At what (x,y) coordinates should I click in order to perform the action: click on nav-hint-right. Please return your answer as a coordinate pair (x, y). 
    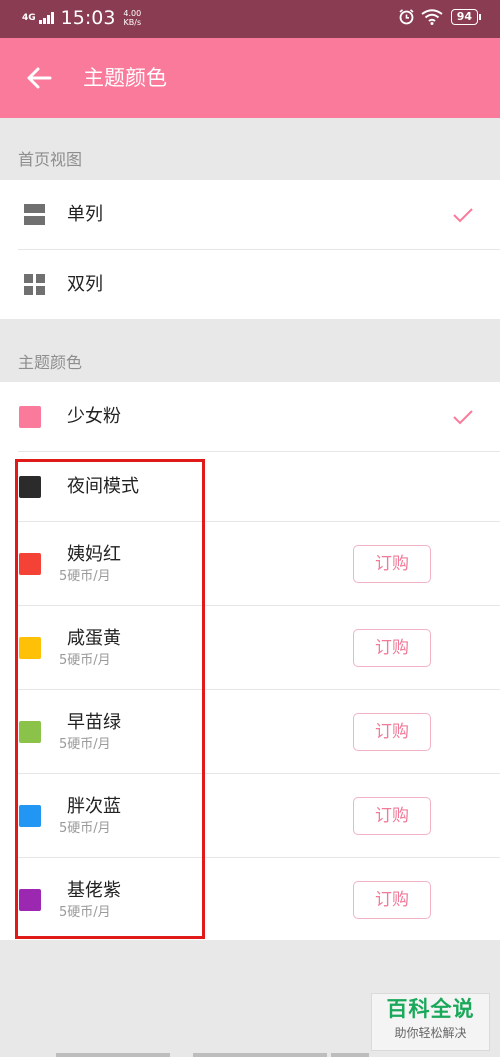
    Looking at the image, I should click on (350, 1055).